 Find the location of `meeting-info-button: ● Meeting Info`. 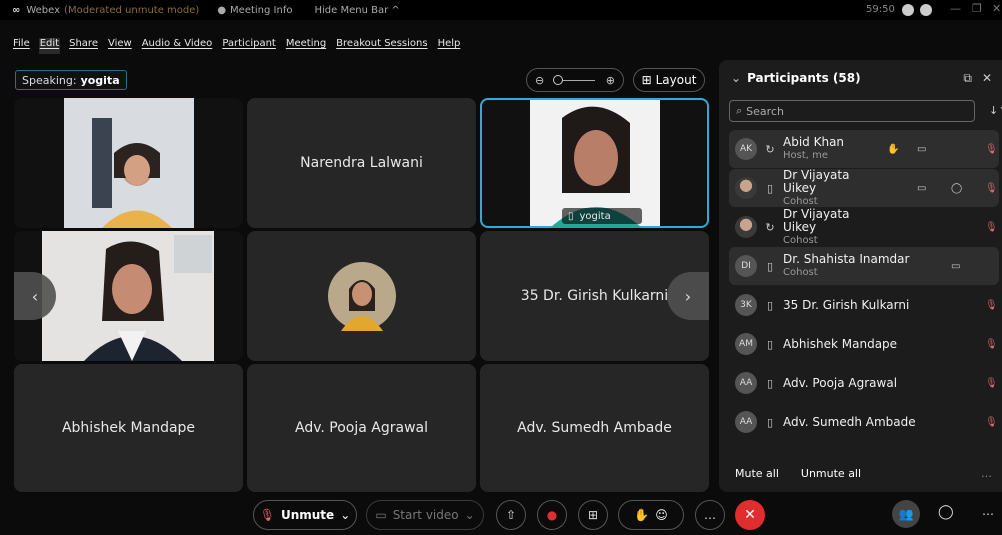

meeting-info-button: ● Meeting Info is located at coordinates (254, 10).